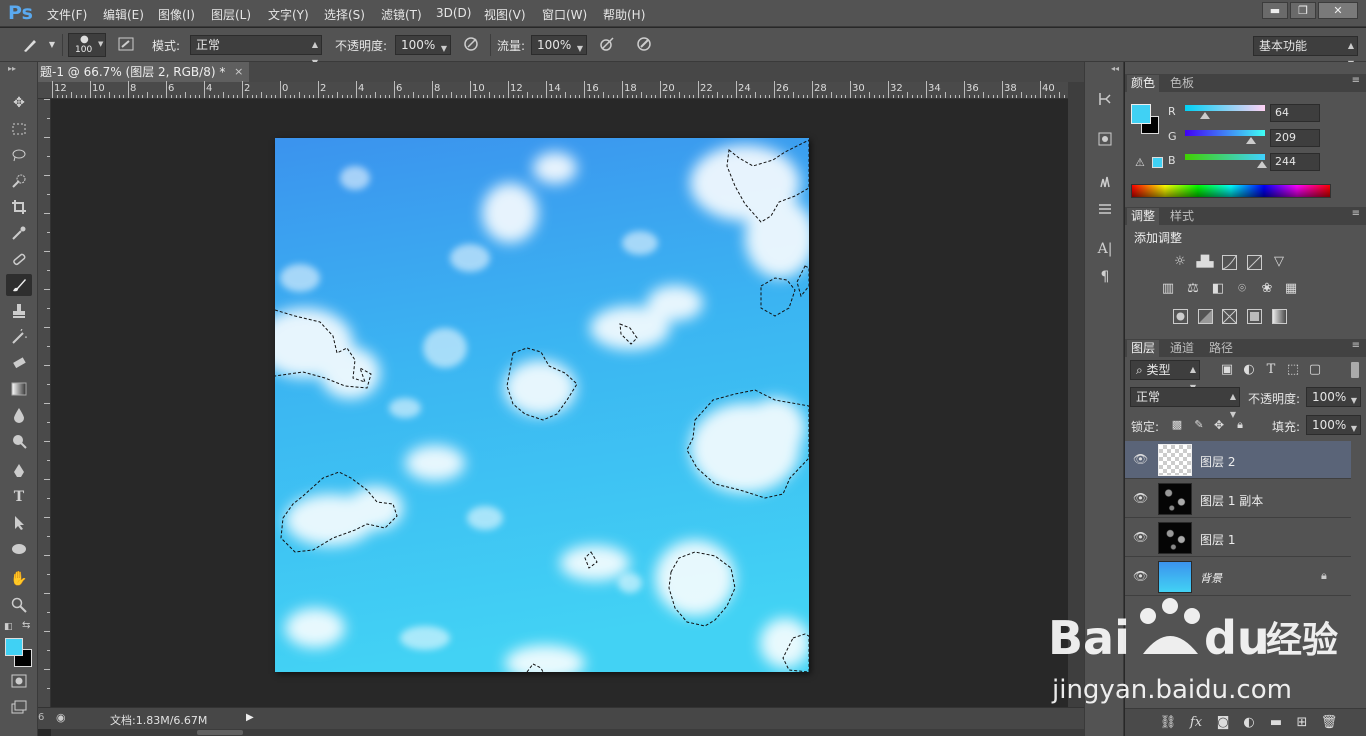 This screenshot has width=1366, height=736. What do you see at coordinates (19, 707) in the screenshot?
I see `screen-mode-icon` at bounding box center [19, 707].